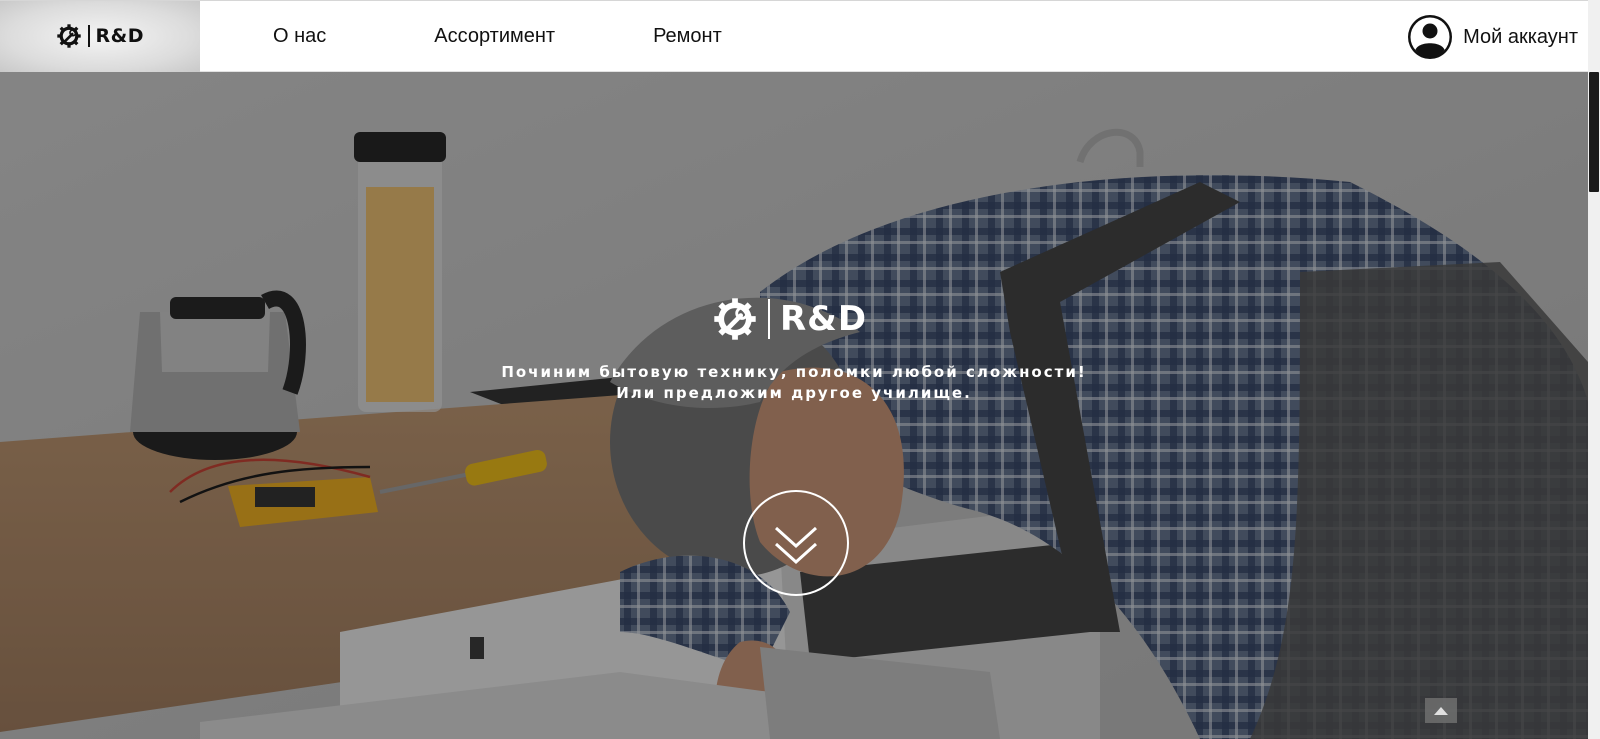  What do you see at coordinates (769, 319) in the screenshot?
I see `hero-logo-divider` at bounding box center [769, 319].